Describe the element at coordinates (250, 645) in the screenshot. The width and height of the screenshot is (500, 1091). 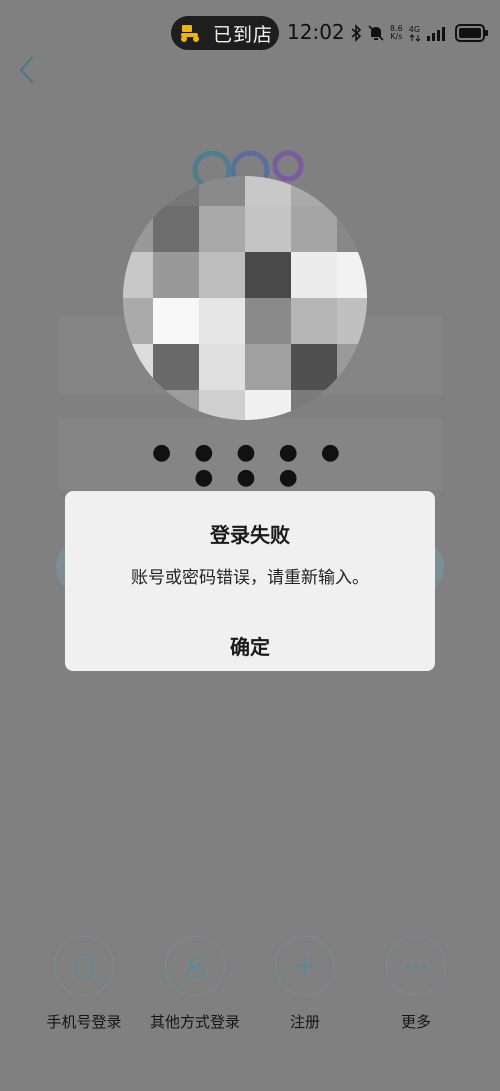
I see `confirm-button: 确定` at that location.